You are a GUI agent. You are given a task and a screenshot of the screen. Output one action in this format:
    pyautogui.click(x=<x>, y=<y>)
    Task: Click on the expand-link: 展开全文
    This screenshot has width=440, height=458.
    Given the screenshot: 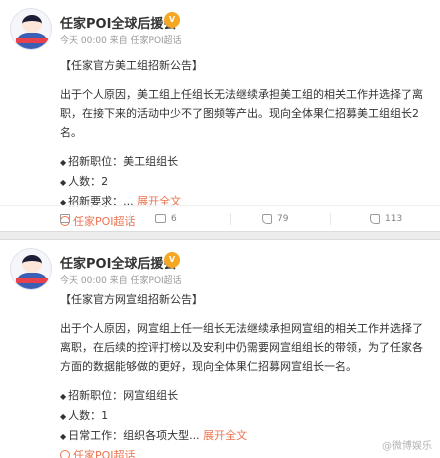 What is the action you would take?
    pyautogui.click(x=225, y=435)
    